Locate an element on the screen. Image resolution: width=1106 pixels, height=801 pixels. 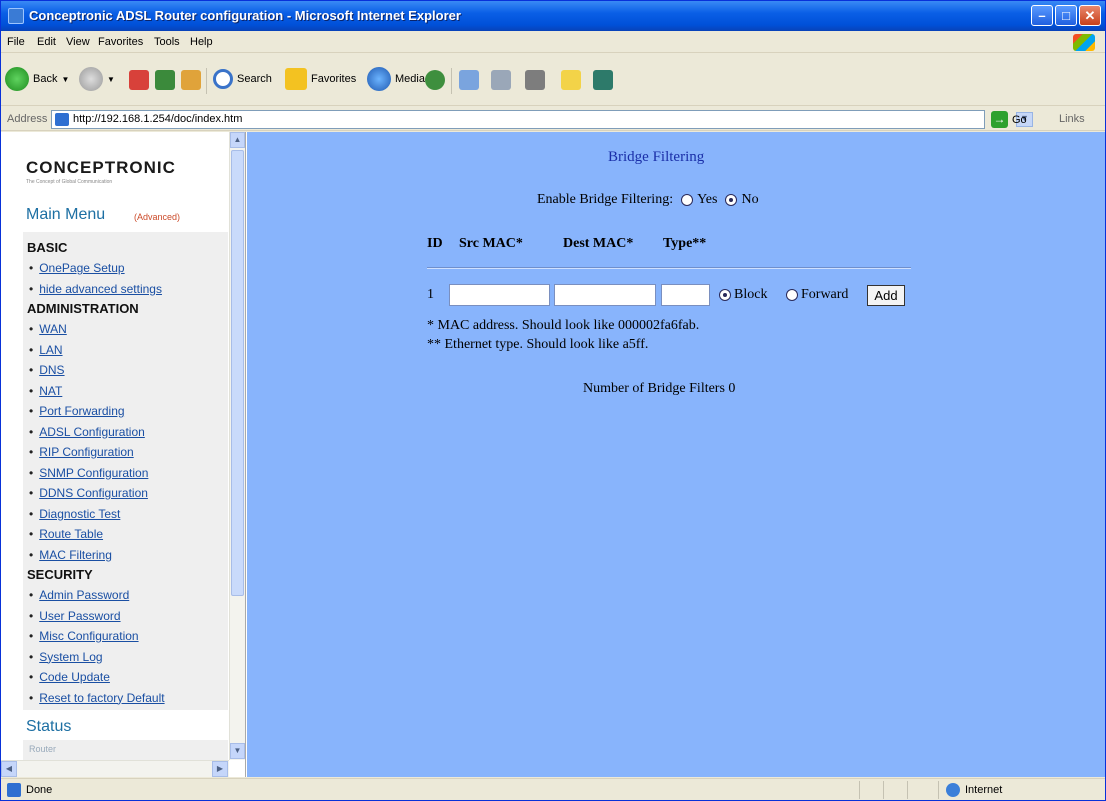
bridge-filter-count: Number of Bridge Filters 0 is located at coordinates (659, 388).